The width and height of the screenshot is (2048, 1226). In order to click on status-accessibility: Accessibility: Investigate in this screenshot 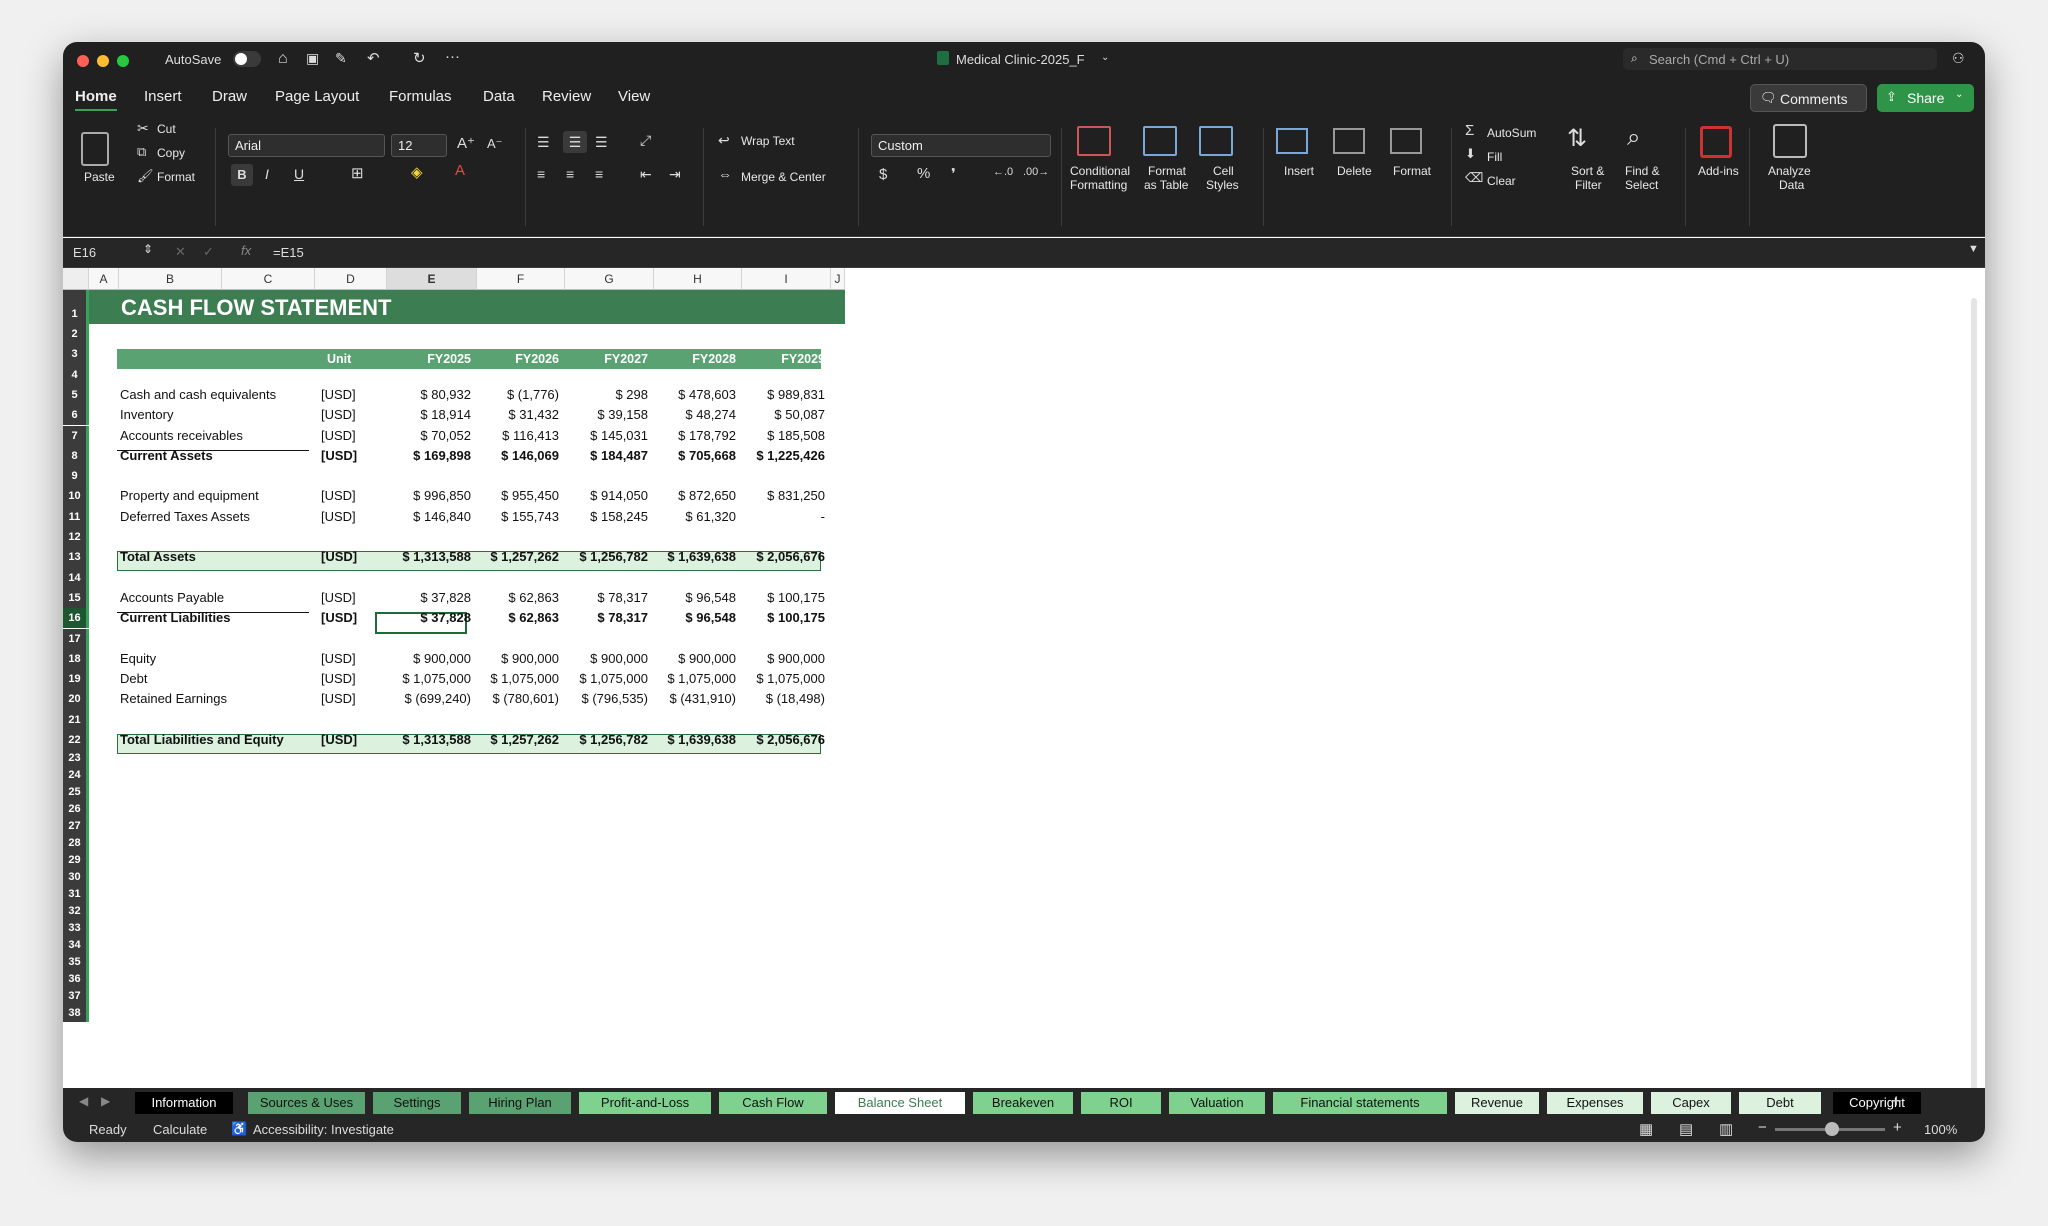, I will do `click(323, 1129)`.